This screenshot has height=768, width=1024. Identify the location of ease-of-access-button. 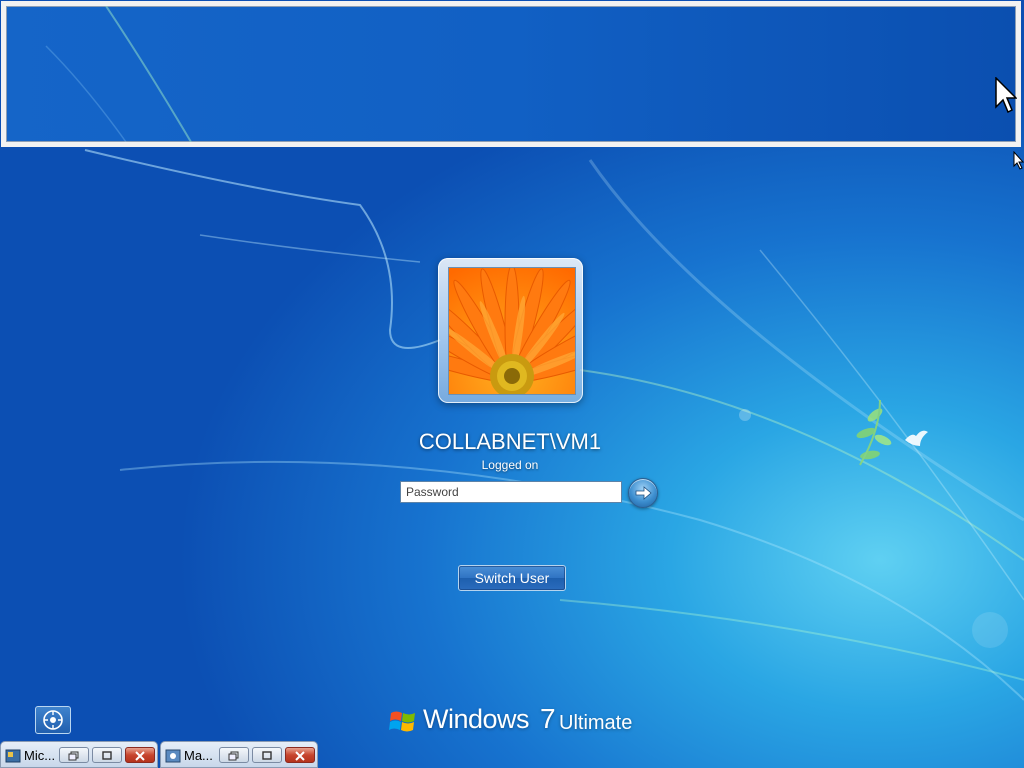
(53, 720).